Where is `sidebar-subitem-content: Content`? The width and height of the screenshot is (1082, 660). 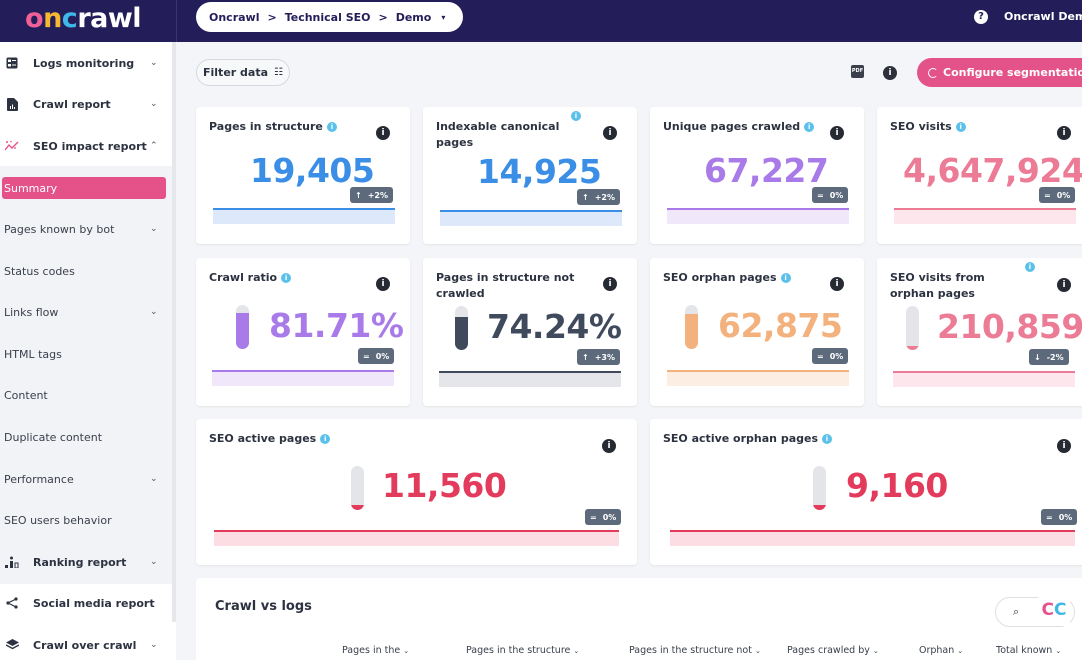 sidebar-subitem-content: Content is located at coordinates (86, 395).